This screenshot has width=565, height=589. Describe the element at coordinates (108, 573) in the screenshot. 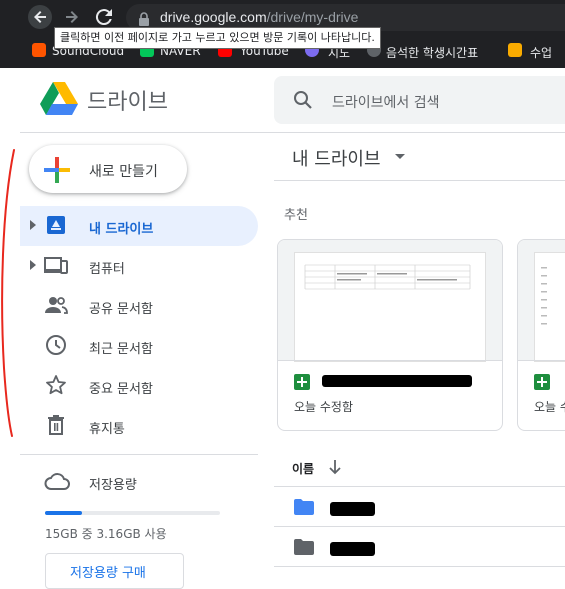

I see `buy-storage-label: 저장용량 구매` at that location.